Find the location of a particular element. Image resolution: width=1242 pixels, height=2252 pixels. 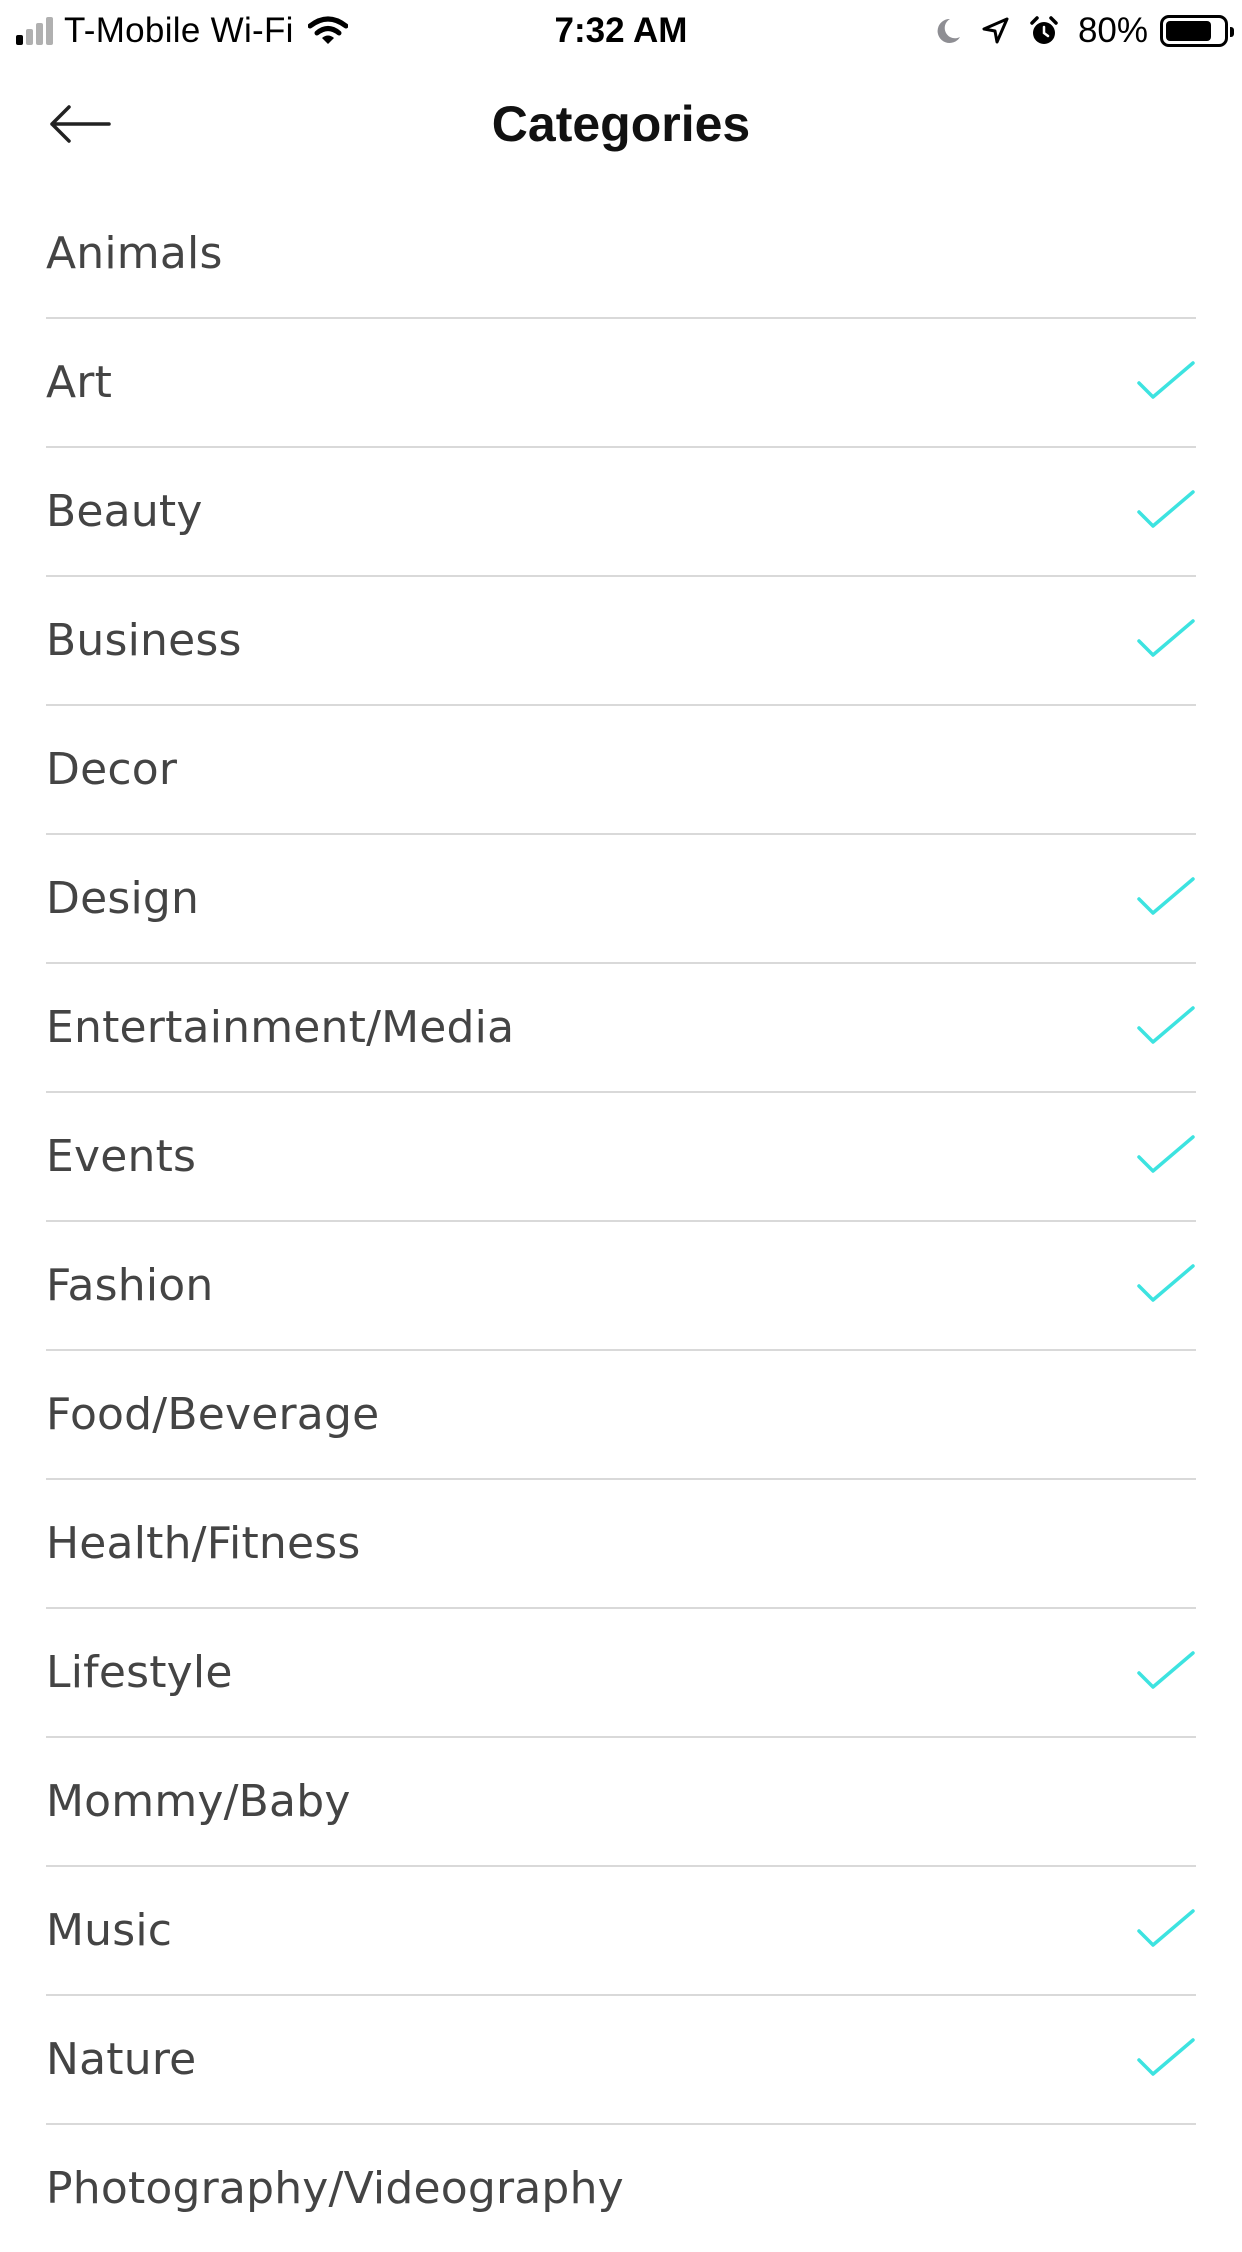

location-icon is located at coordinates (995, 30).